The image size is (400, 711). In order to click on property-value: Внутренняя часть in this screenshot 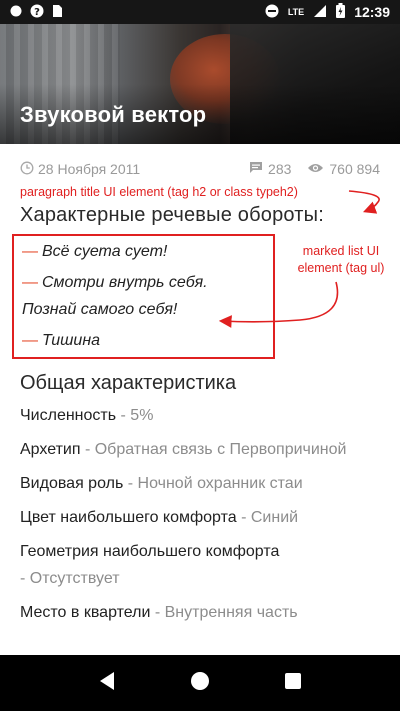, I will do `click(231, 612)`.